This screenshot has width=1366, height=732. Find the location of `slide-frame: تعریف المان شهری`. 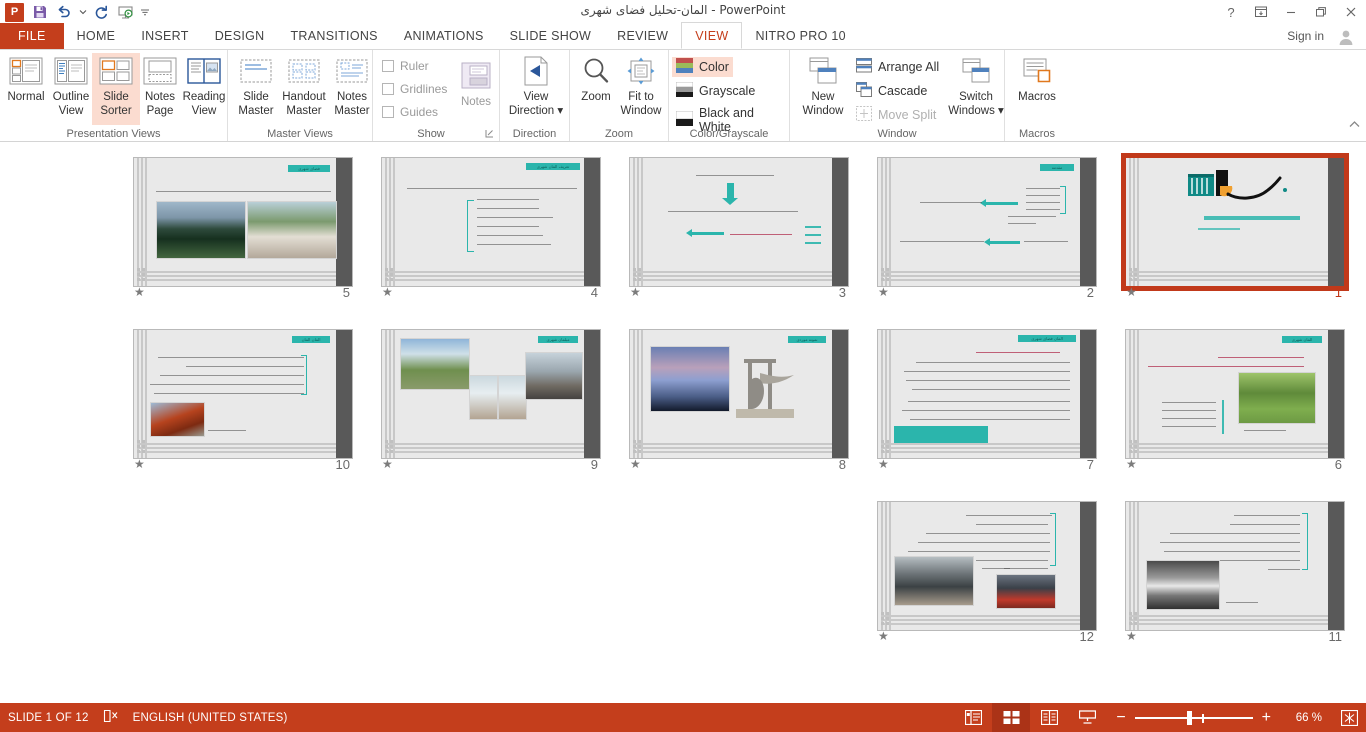

slide-frame: تعریف المان شهری is located at coordinates (491, 222).